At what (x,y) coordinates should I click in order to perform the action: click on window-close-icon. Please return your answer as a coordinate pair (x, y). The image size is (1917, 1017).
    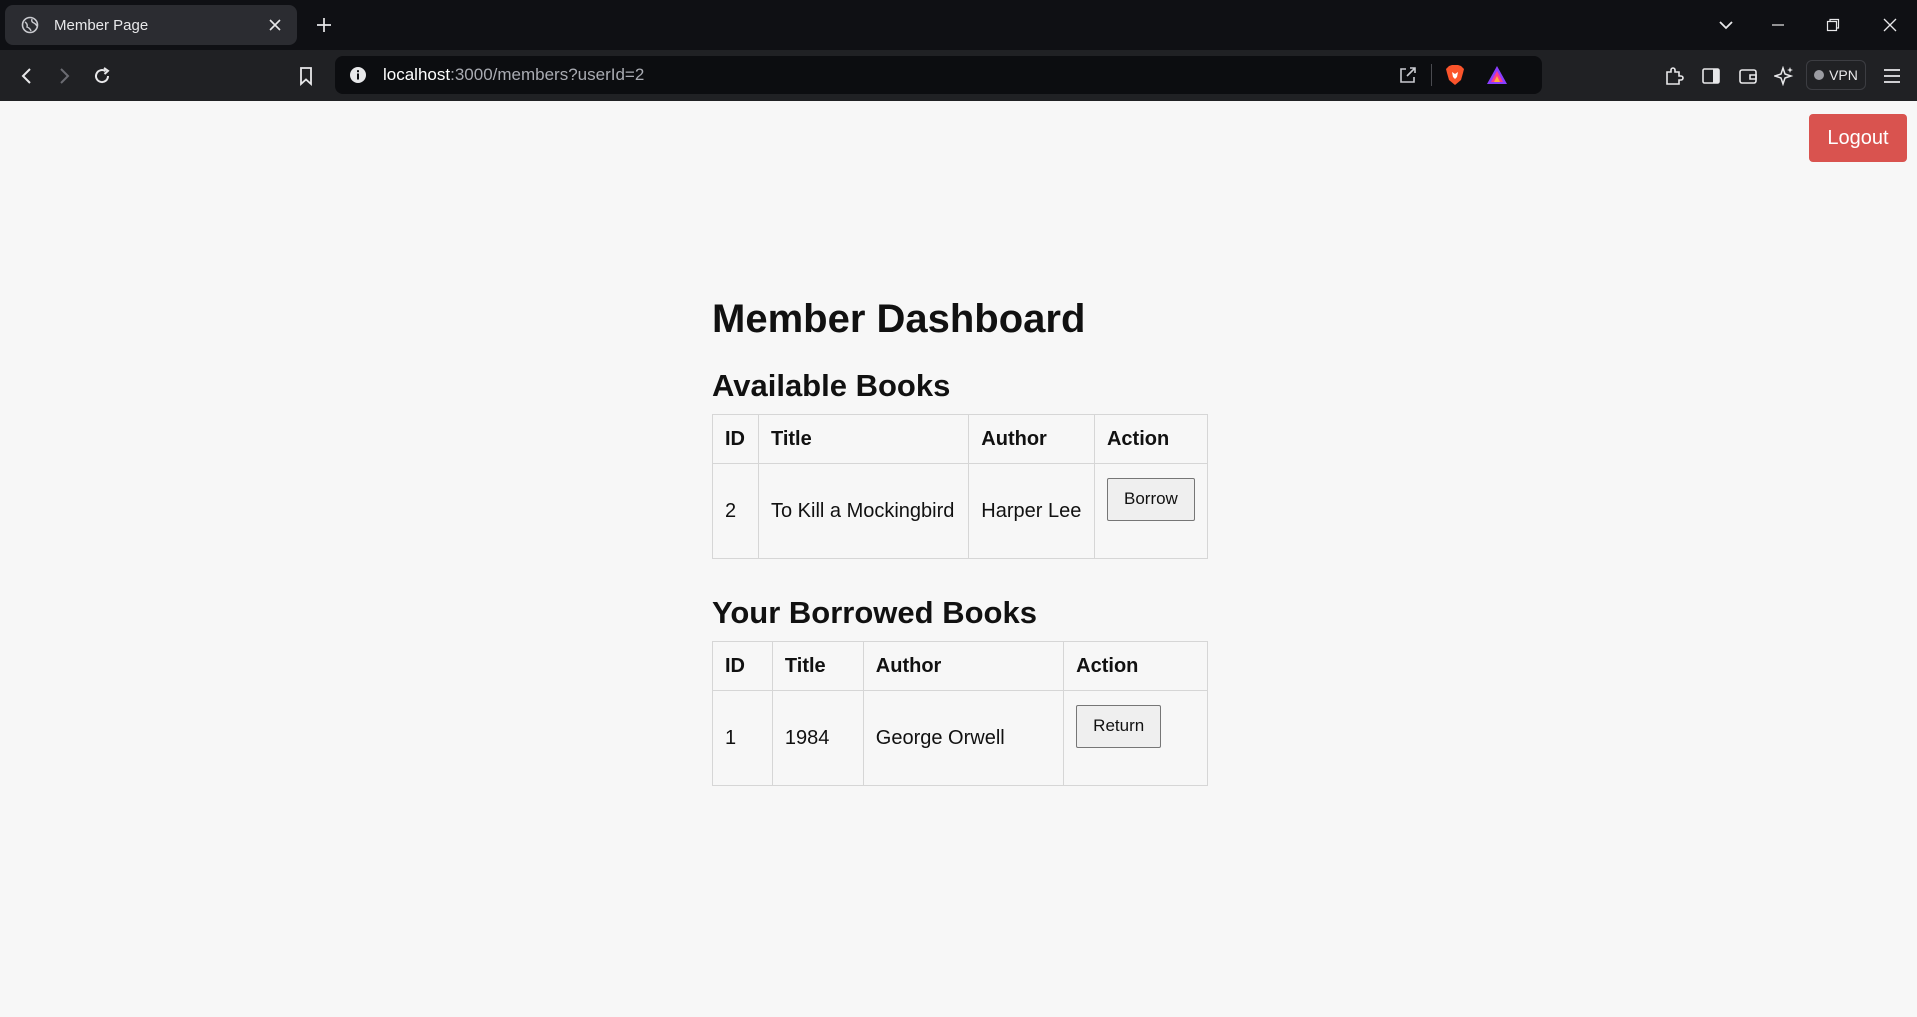
    Looking at the image, I should click on (1890, 25).